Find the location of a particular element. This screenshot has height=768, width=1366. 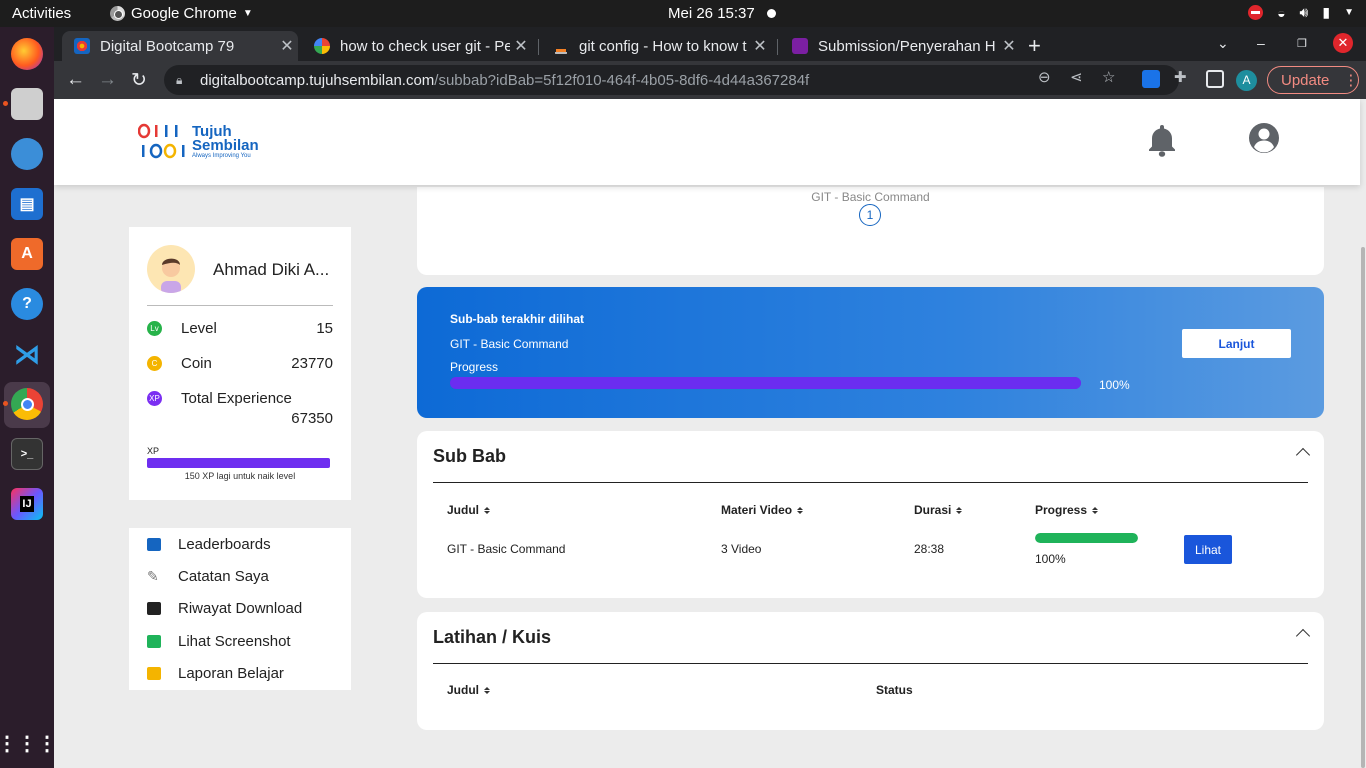

google-favicon-icon is located at coordinates (322, 46).